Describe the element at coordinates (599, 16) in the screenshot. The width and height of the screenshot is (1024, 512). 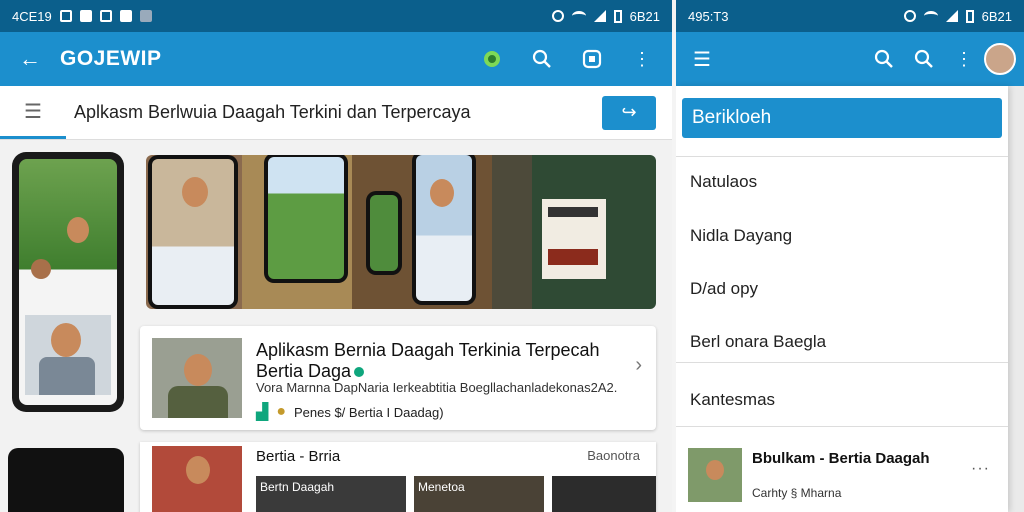
I see `signal-icon` at that location.